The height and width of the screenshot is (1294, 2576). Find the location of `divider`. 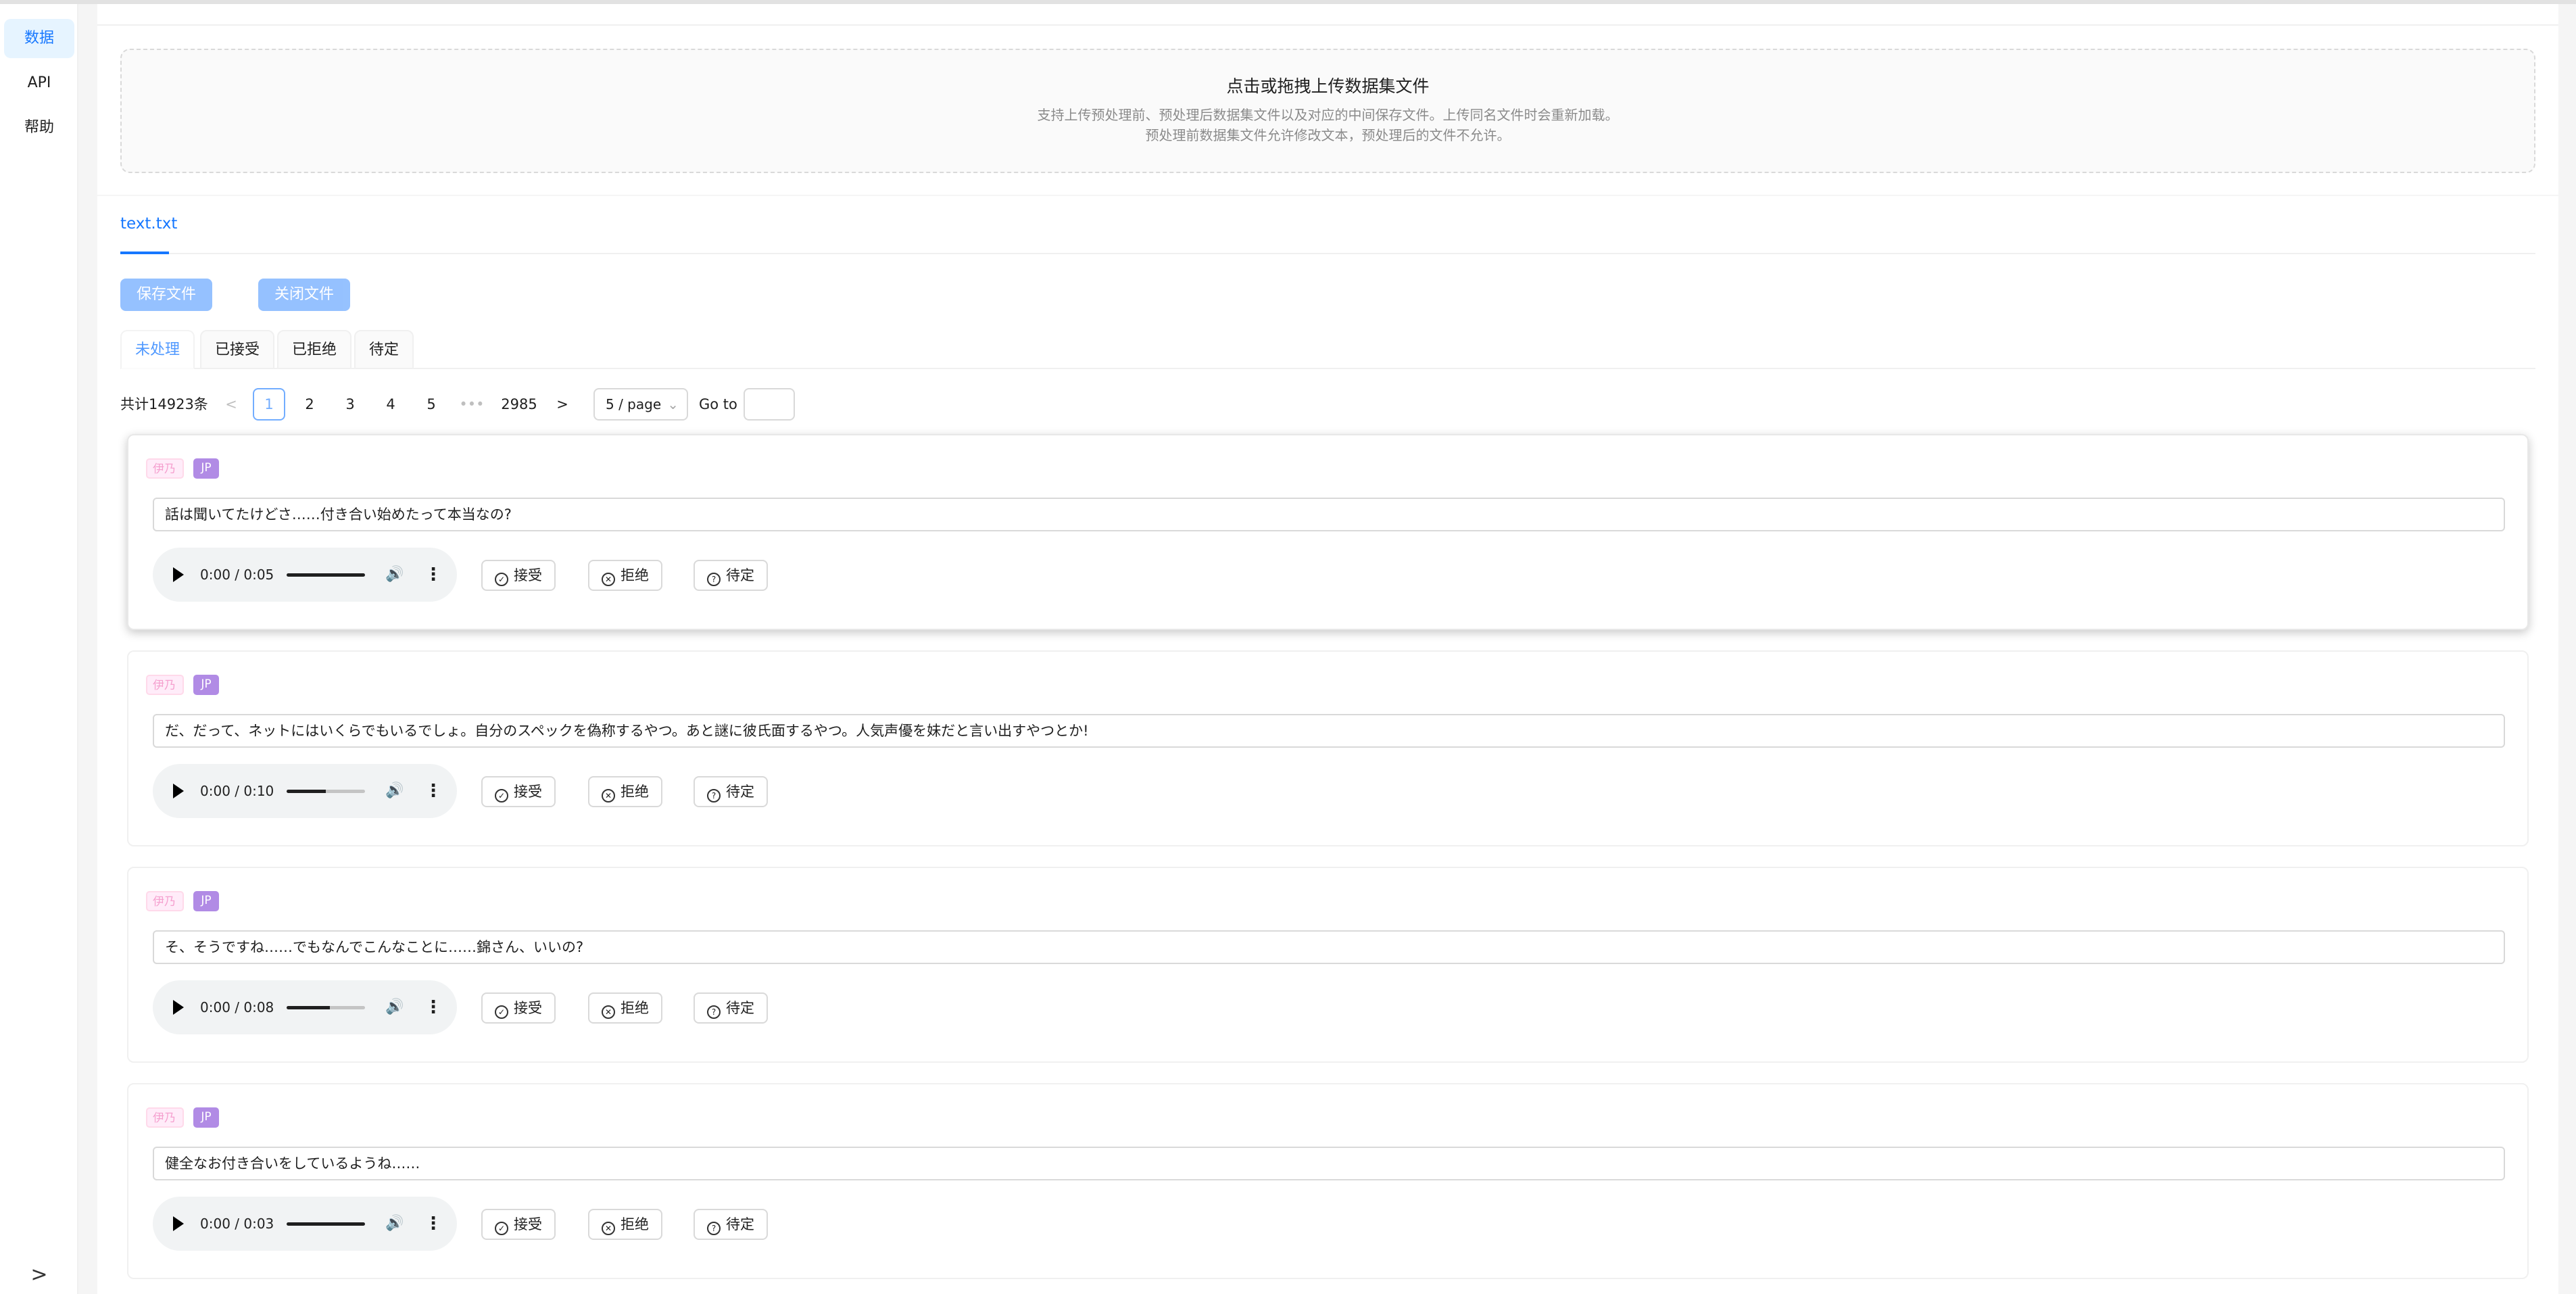

divider is located at coordinates (1327, 25).